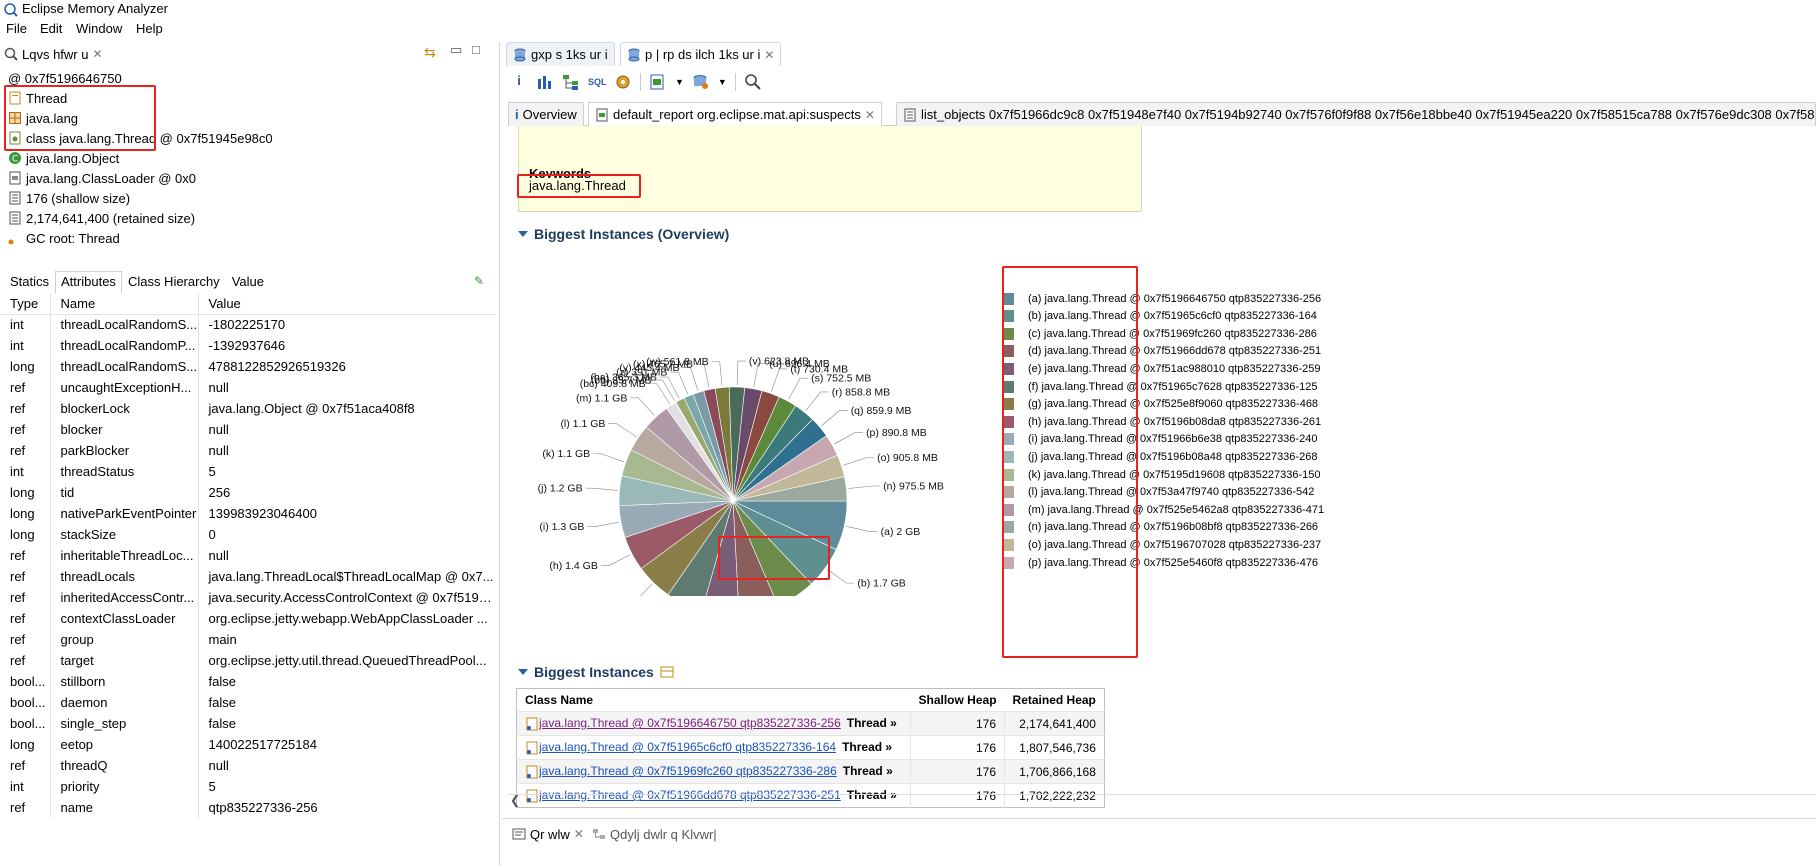  What do you see at coordinates (519, 834) in the screenshot?
I see `notes-icon` at bounding box center [519, 834].